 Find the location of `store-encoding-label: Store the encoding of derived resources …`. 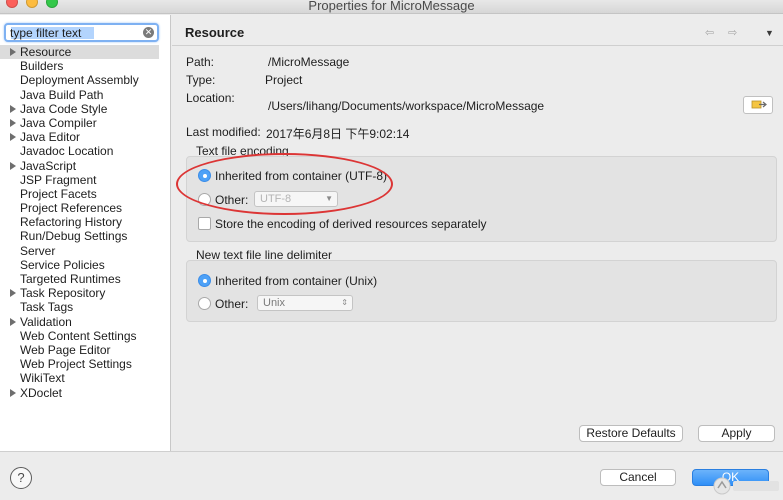

store-encoding-label: Store the encoding of derived resources … is located at coordinates (351, 224).